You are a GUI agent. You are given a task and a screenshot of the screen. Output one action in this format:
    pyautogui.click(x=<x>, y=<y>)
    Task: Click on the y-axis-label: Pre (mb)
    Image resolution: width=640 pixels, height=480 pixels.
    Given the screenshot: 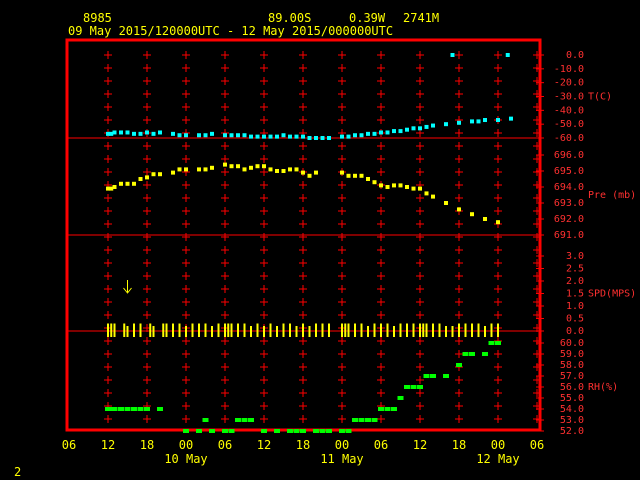 What is the action you would take?
    pyautogui.click(x=612, y=195)
    